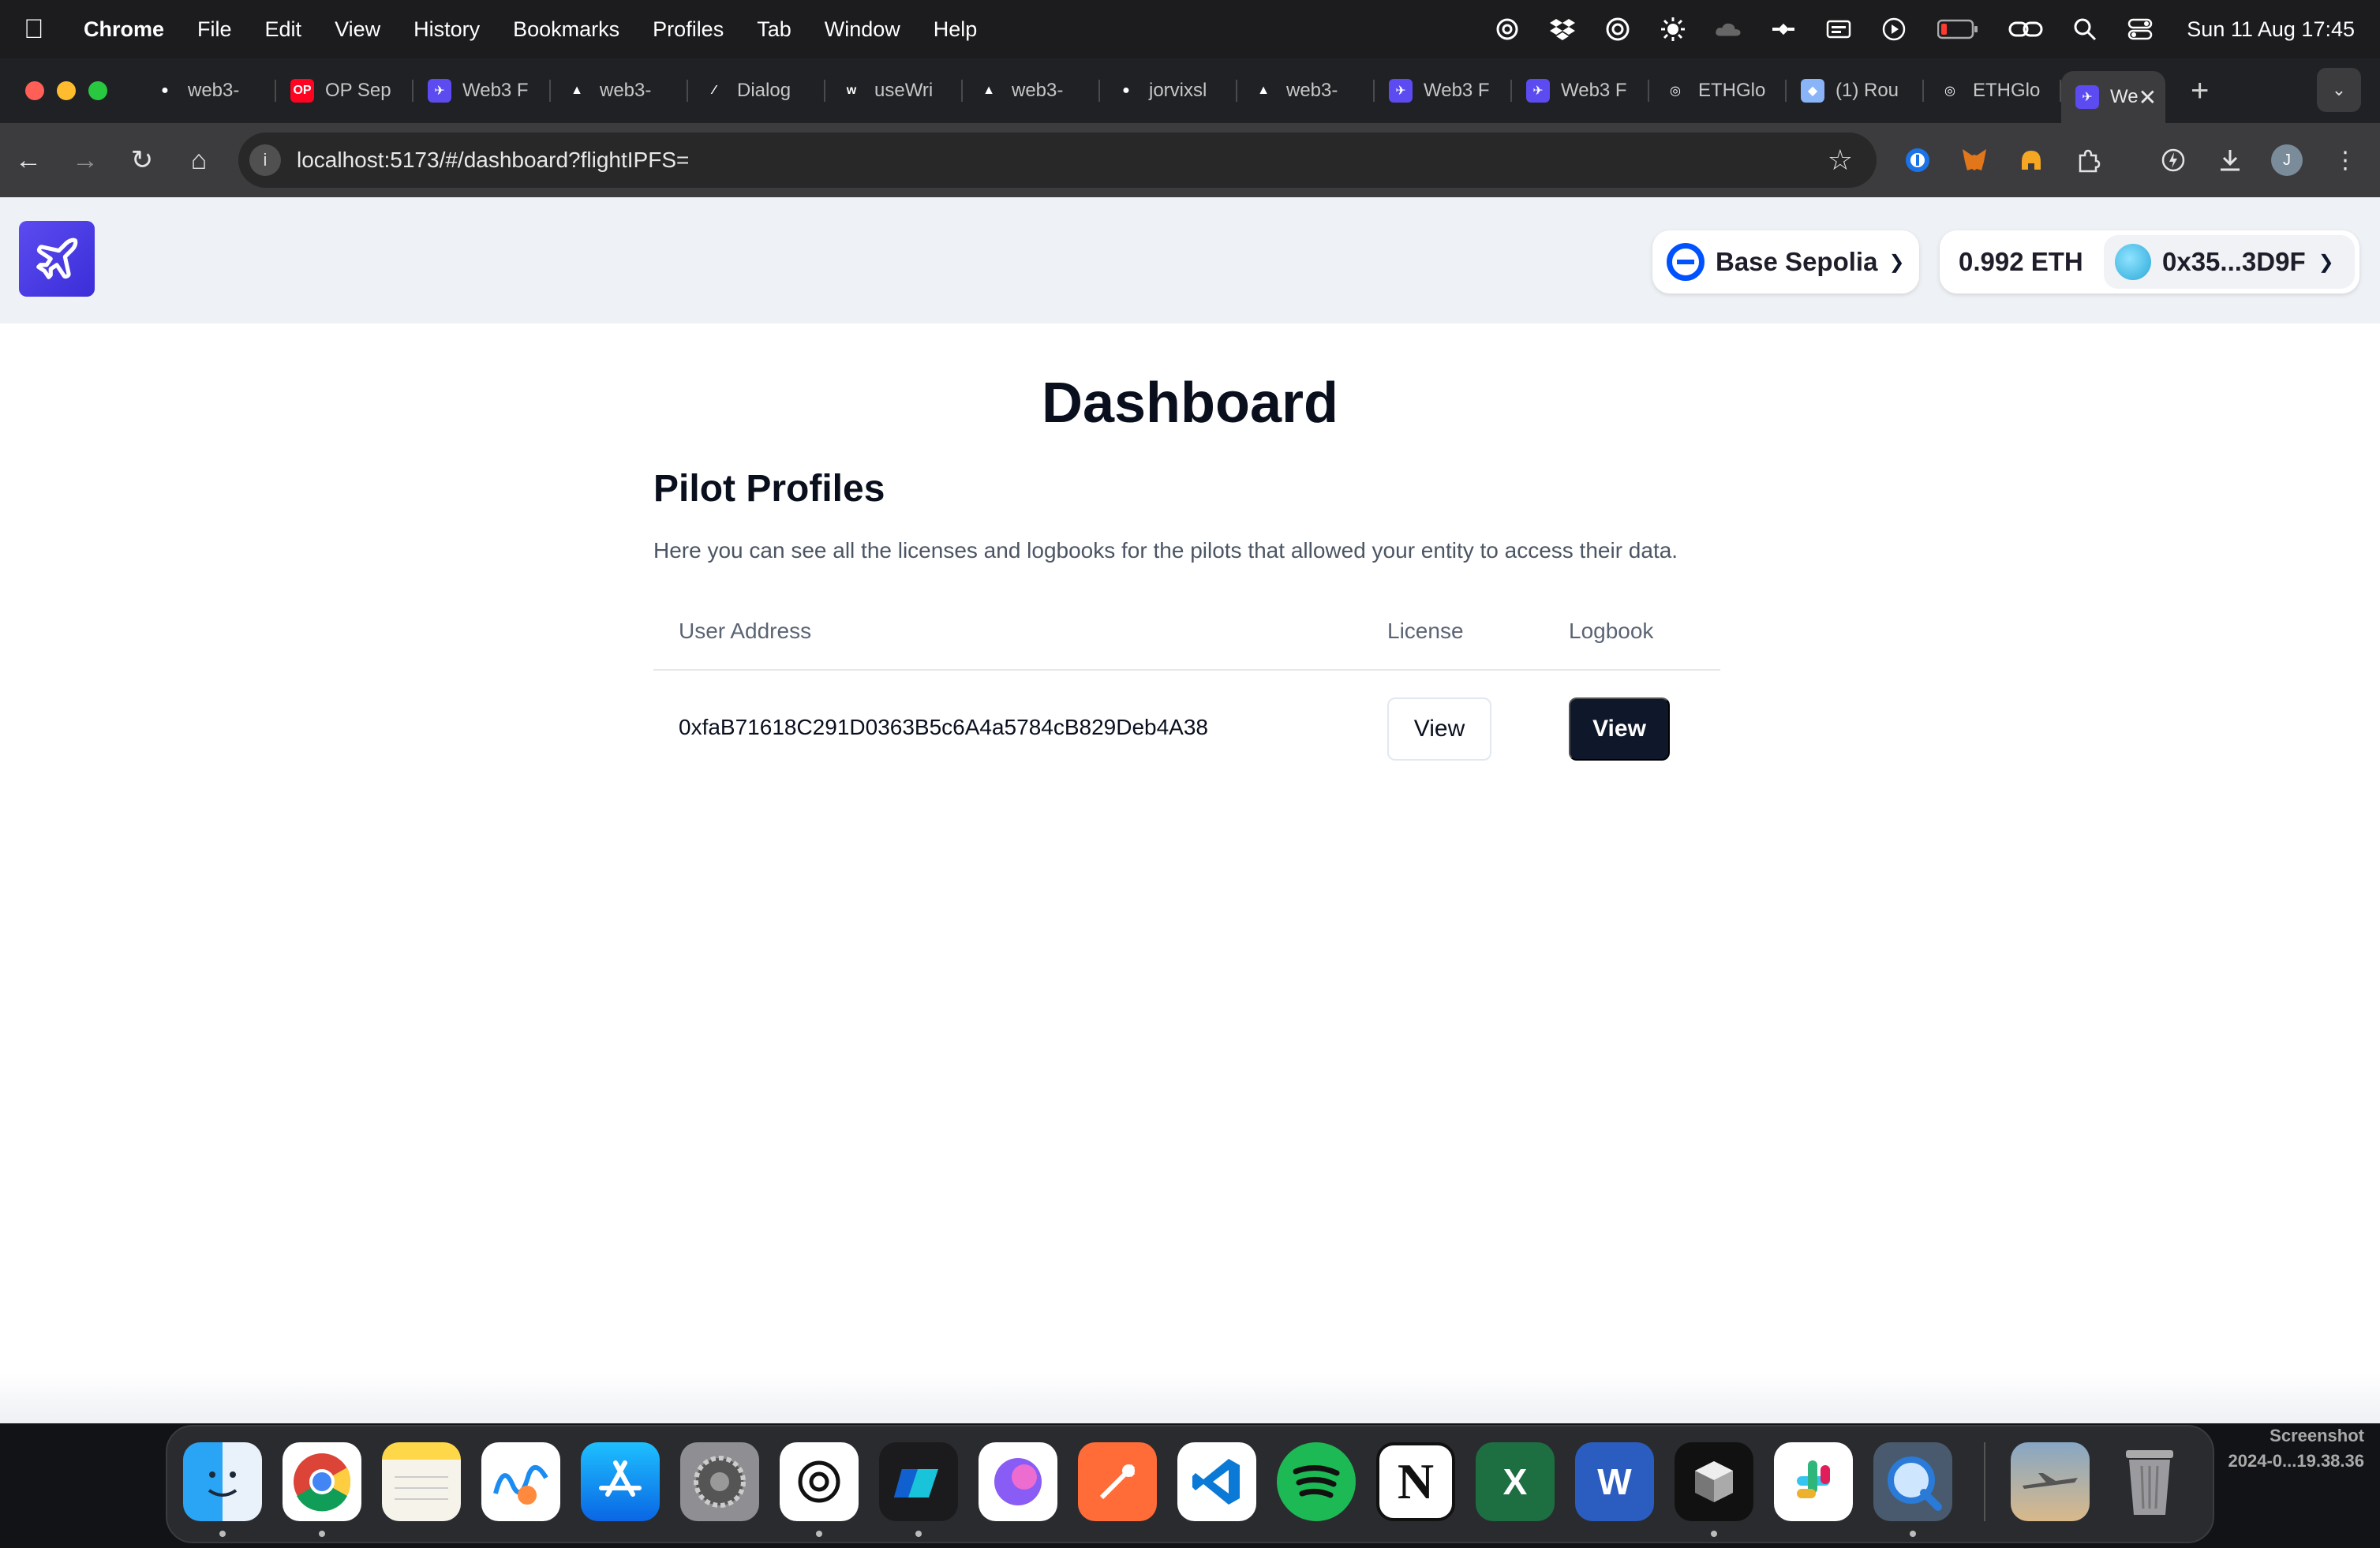  What do you see at coordinates (1974, 160) in the screenshot?
I see `metamask-extension-icon` at bounding box center [1974, 160].